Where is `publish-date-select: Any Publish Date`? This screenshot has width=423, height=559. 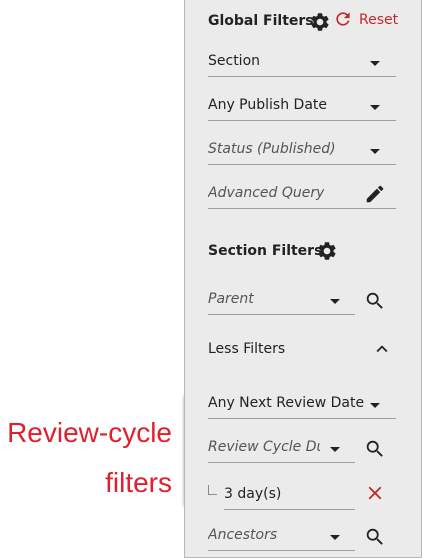 publish-date-select: Any Publish Date is located at coordinates (302, 107).